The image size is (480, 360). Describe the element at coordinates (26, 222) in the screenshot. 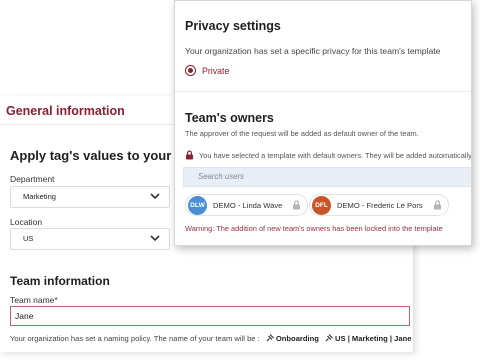

I see `location-label: Location` at that location.